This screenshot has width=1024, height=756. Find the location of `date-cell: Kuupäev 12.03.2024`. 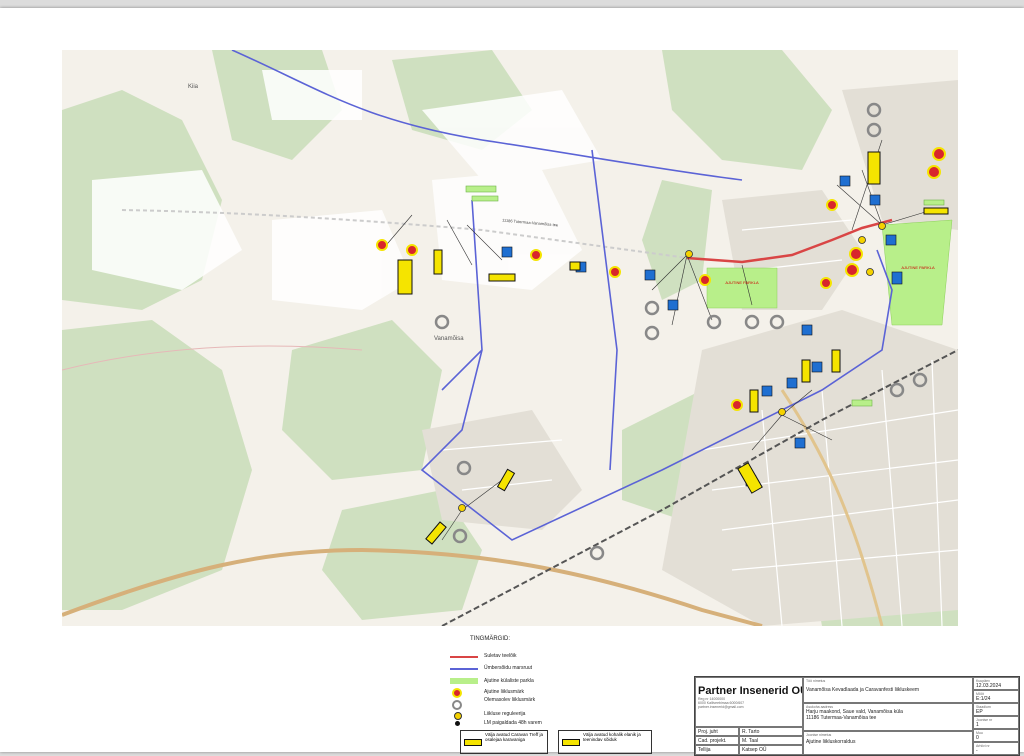

date-cell: Kuupäev 12.03.2024 is located at coordinates (996, 683).